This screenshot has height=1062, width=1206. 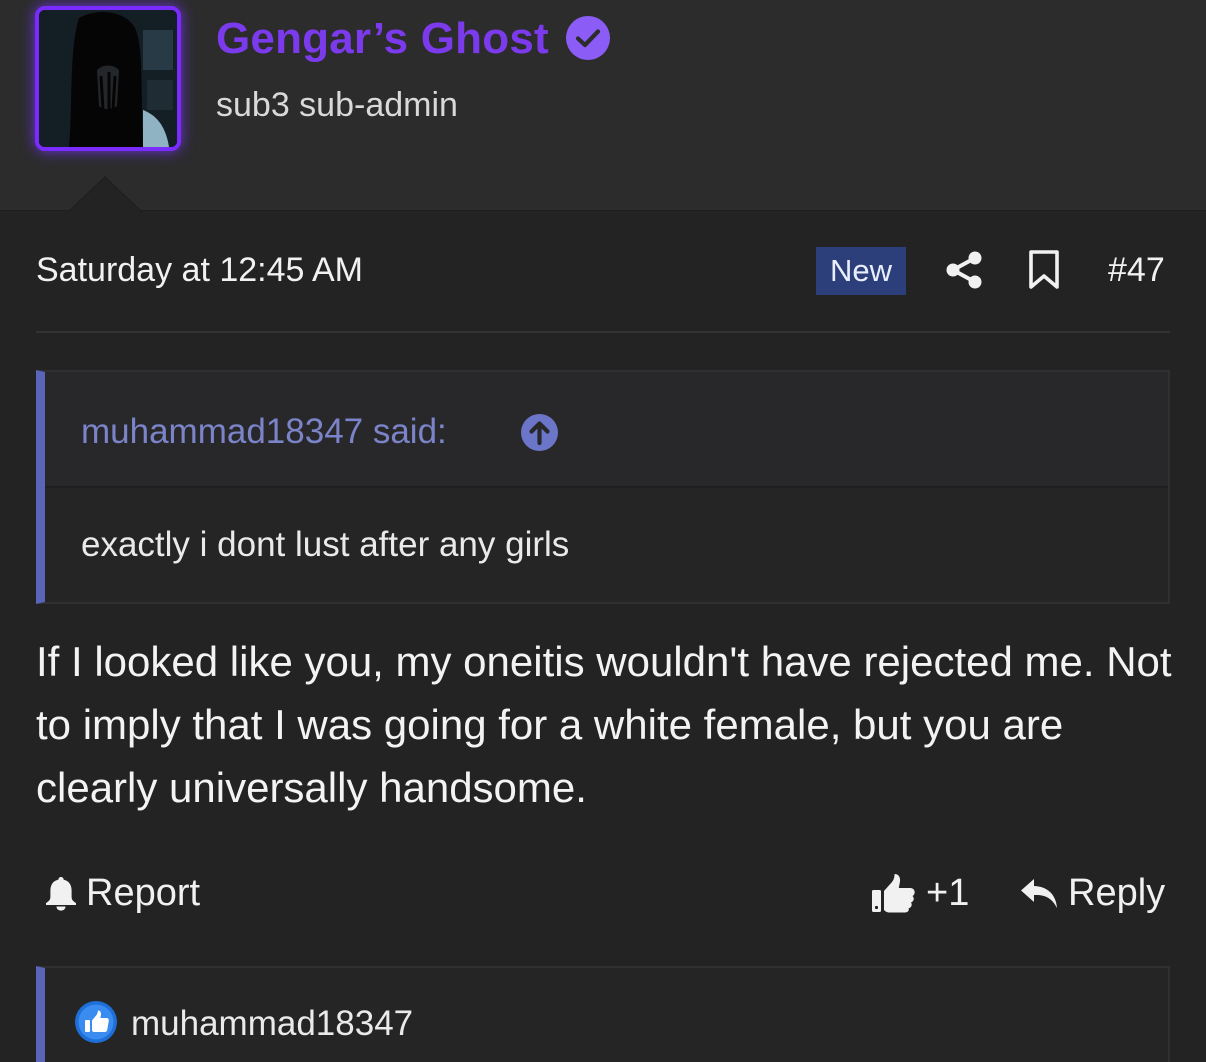 I want to click on username: Gengar’s Ghost, so click(x=382, y=39).